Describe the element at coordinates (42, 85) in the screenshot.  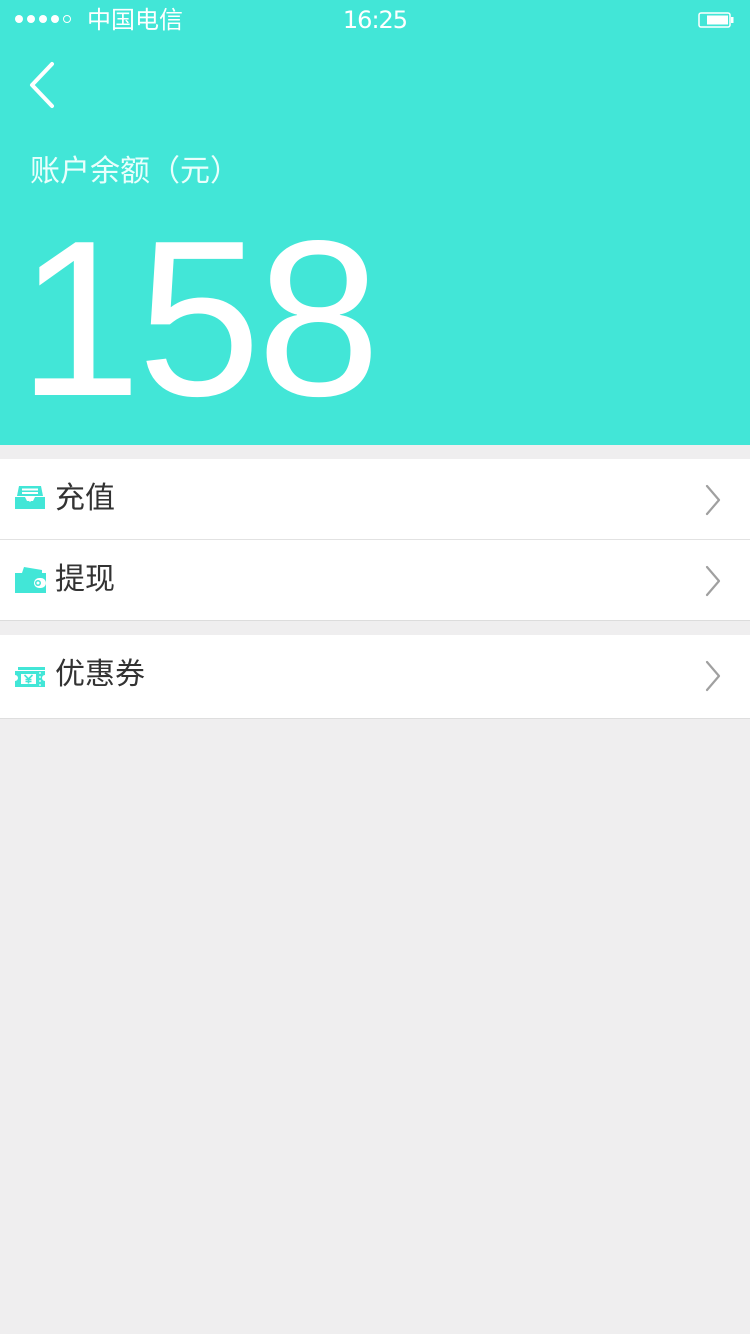
I see `back-chevron-icon` at that location.